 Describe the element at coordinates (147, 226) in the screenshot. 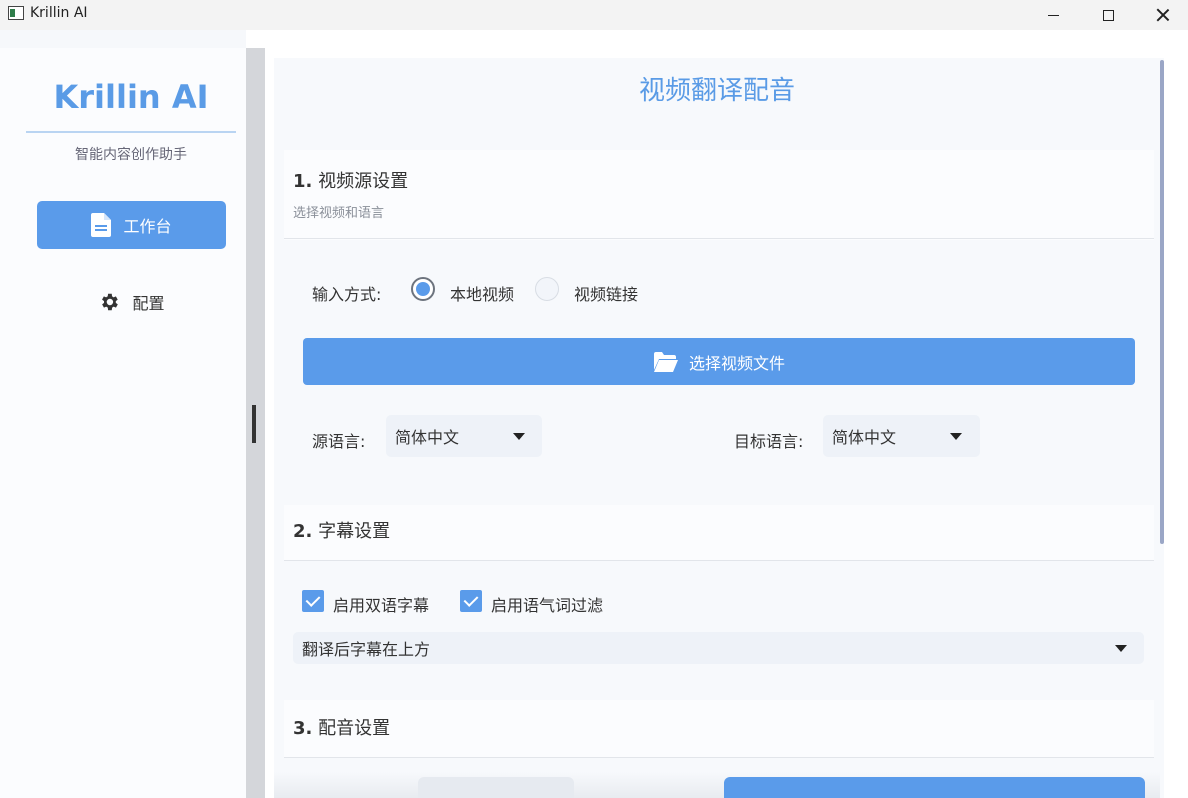

I see `sidebar-item-label: 工作台` at that location.